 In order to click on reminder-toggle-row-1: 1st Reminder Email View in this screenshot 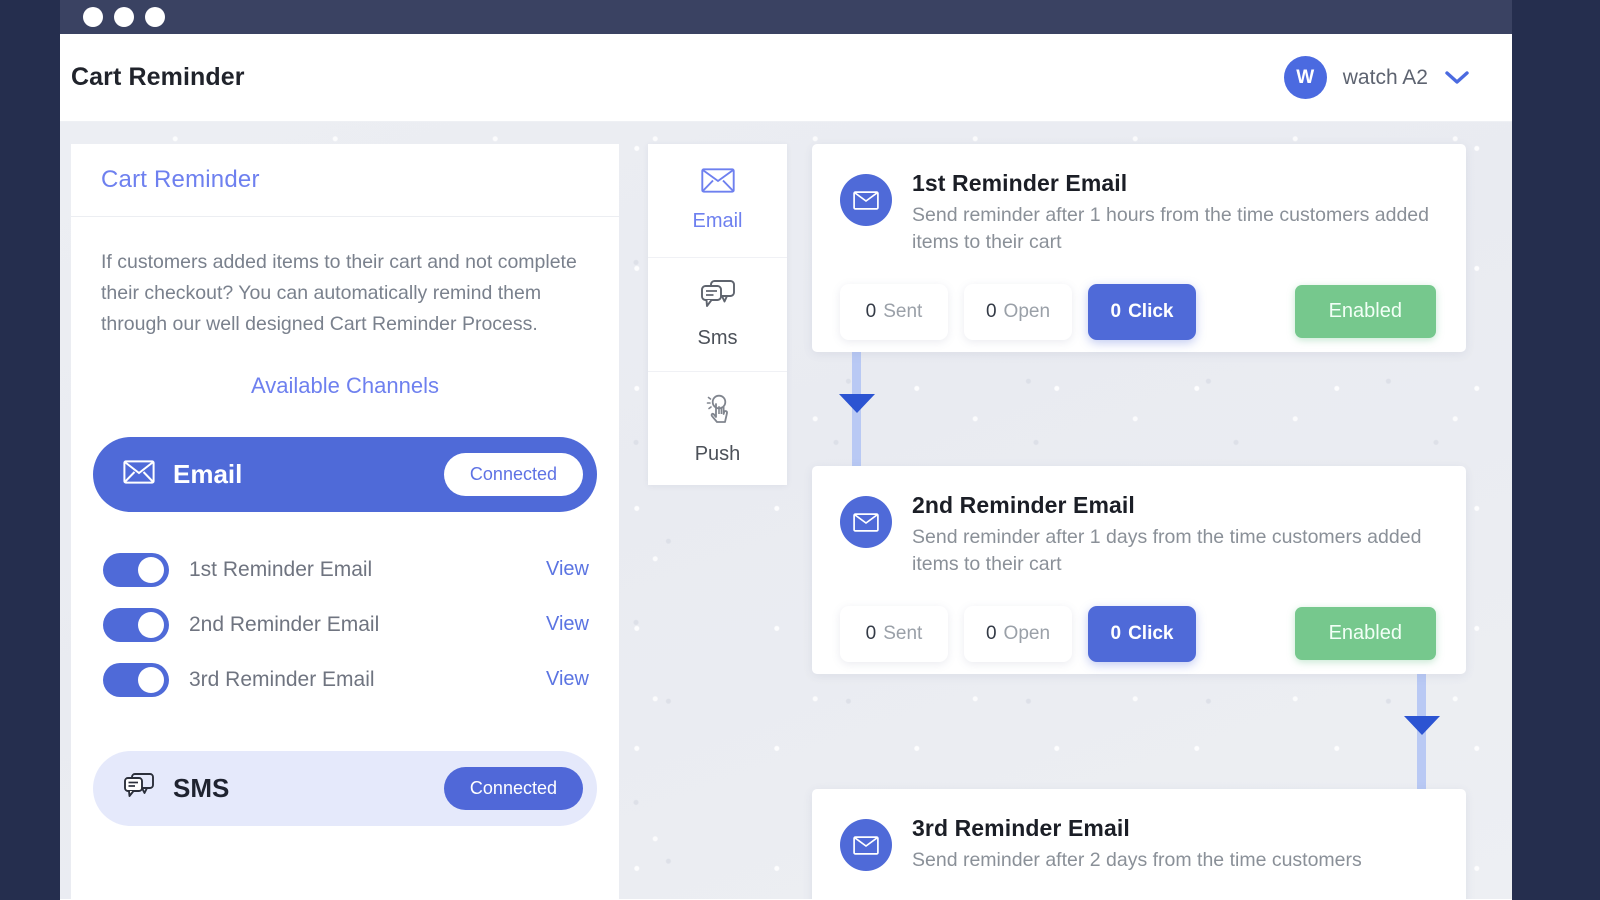, I will do `click(345, 569)`.